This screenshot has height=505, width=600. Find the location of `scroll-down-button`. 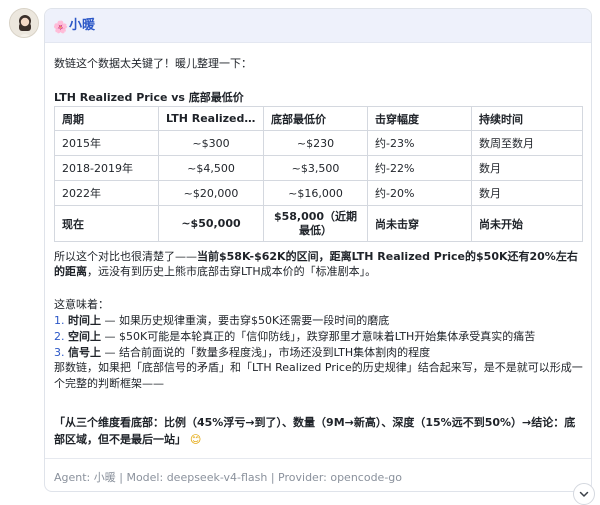

scroll-down-button is located at coordinates (584, 494).